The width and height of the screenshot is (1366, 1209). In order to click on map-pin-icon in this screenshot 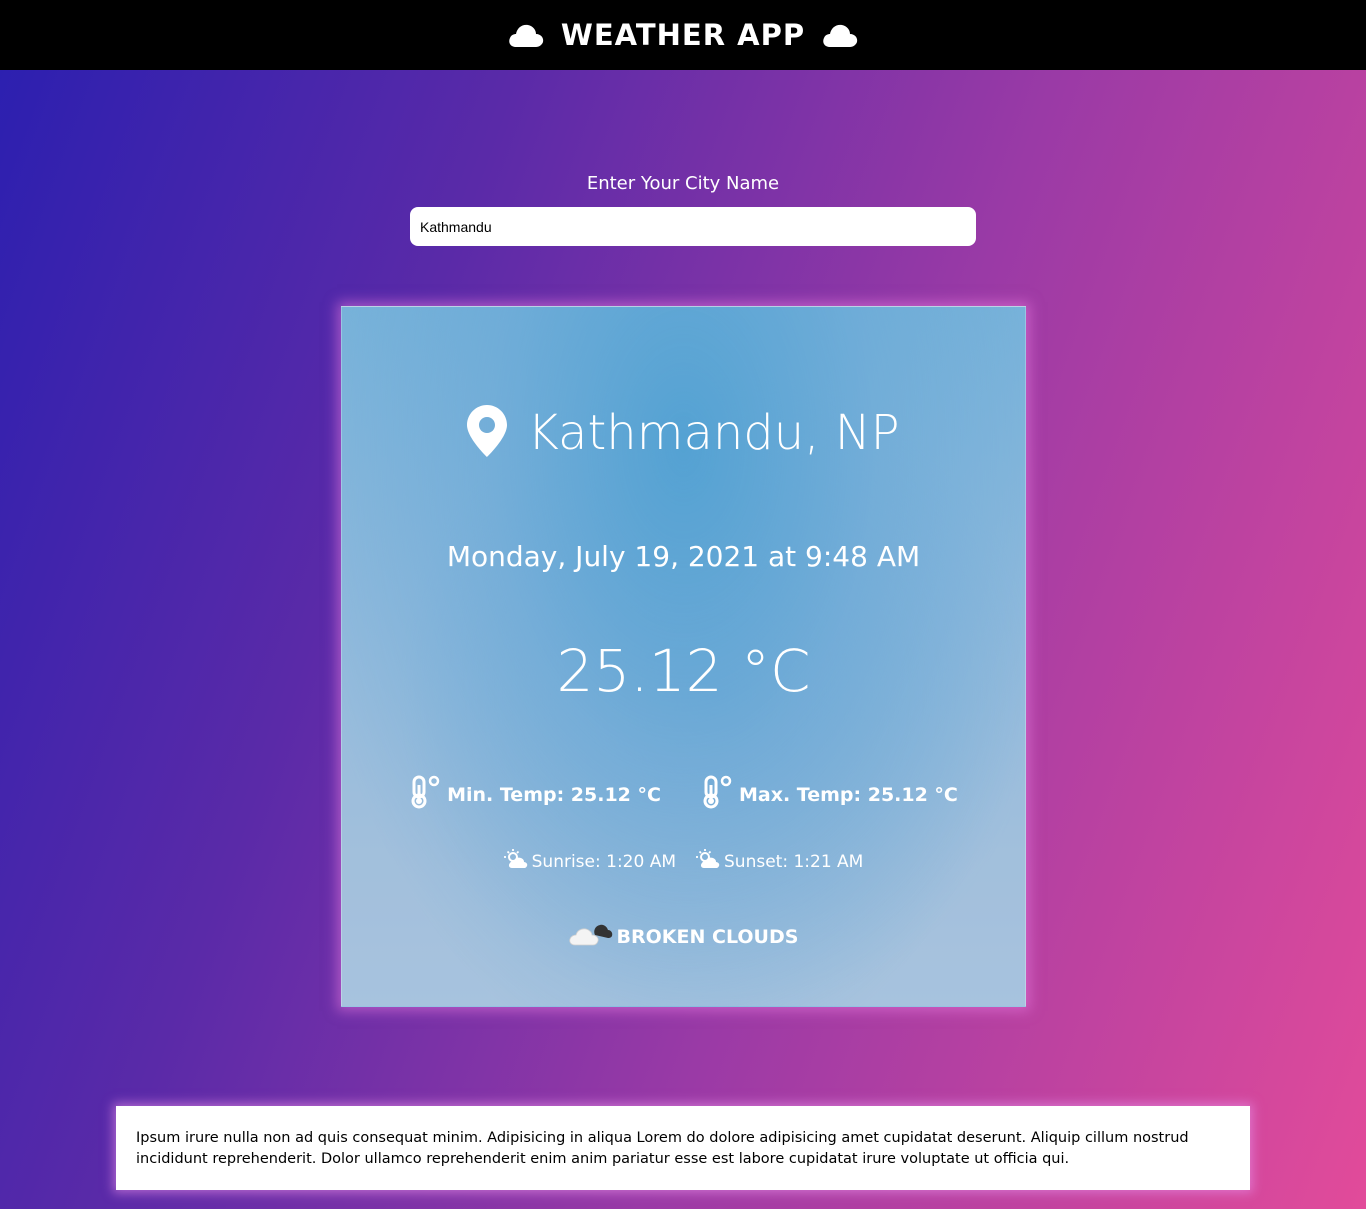, I will do `click(487, 433)`.